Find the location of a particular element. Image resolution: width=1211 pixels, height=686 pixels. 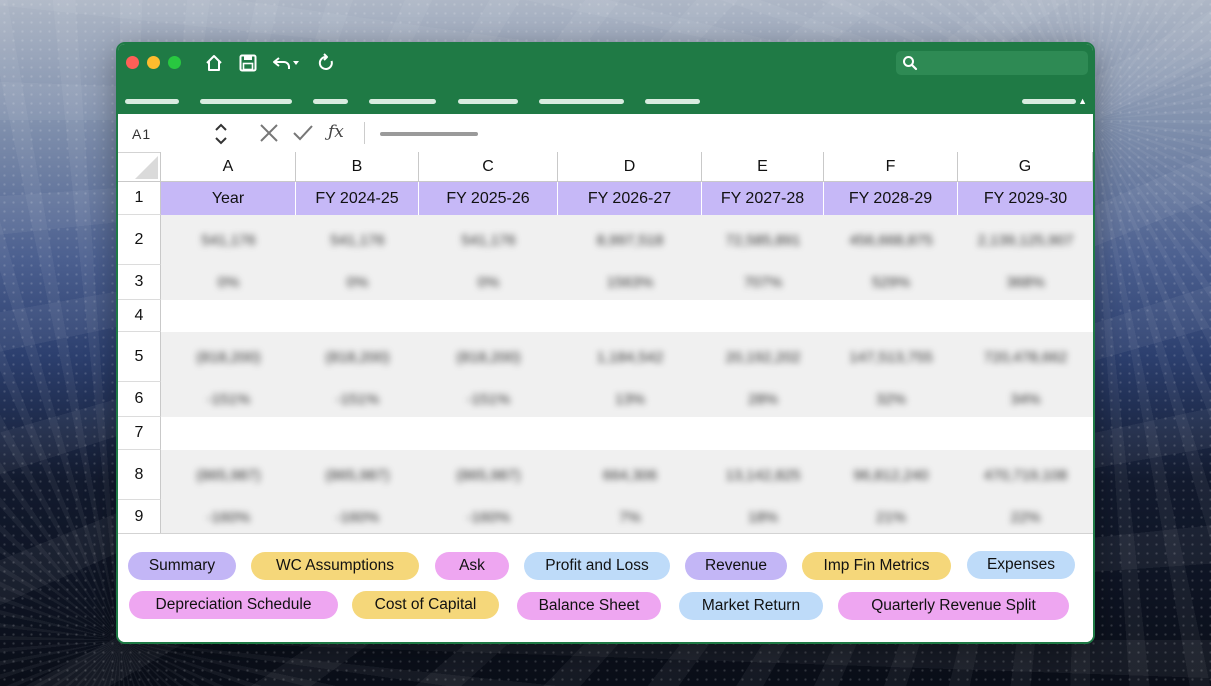

sheet-tab-depreciation-schedule: Depreciation Schedule is located at coordinates (233, 605).